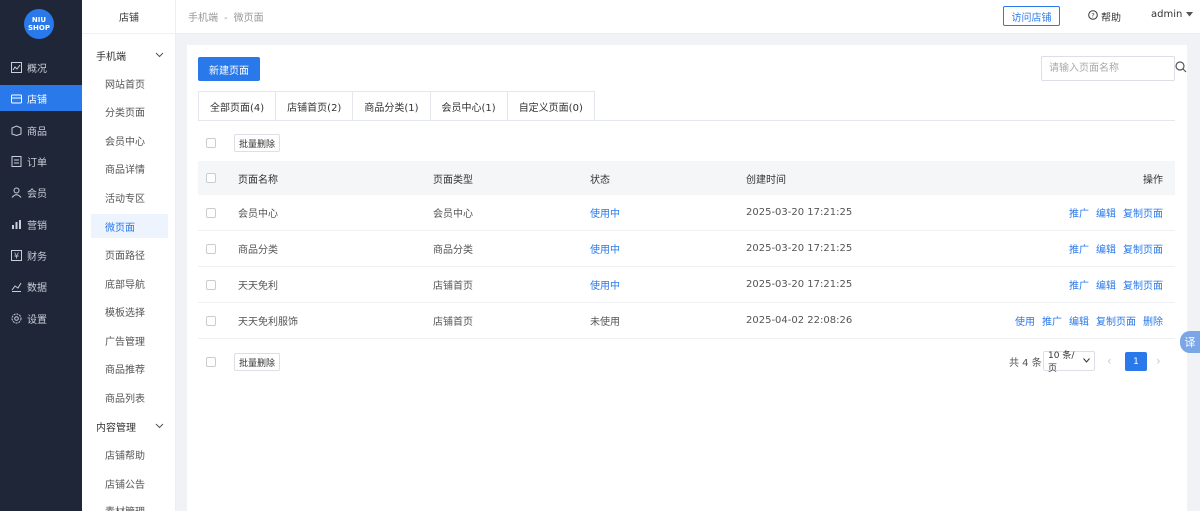 The width and height of the screenshot is (1200, 511). I want to click on footer-select-all-checkbox, so click(211, 362).